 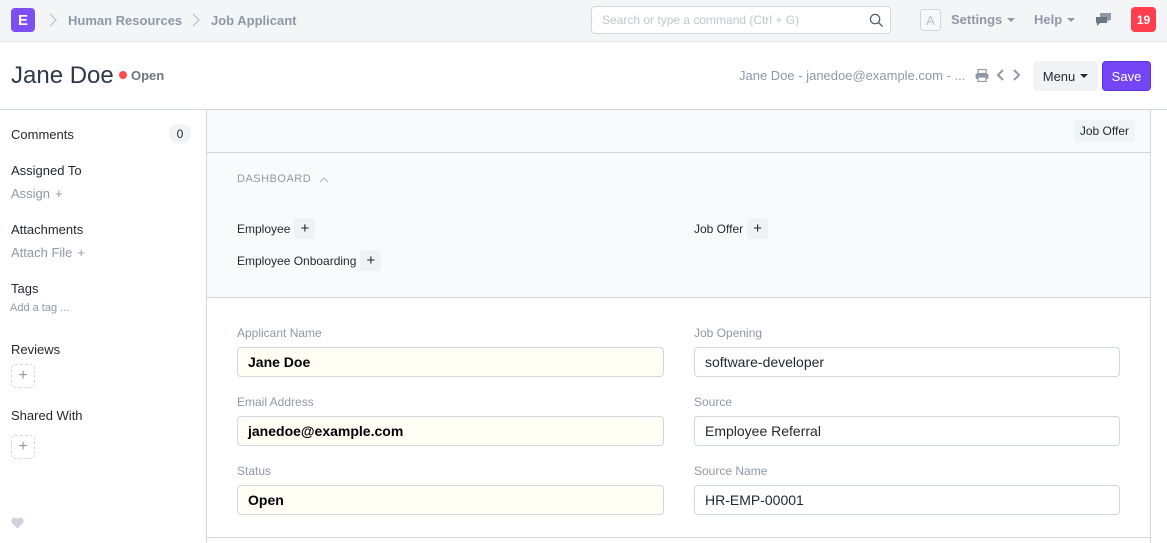 I want to click on applicant-name-field: Jane Doe, so click(x=450, y=362).